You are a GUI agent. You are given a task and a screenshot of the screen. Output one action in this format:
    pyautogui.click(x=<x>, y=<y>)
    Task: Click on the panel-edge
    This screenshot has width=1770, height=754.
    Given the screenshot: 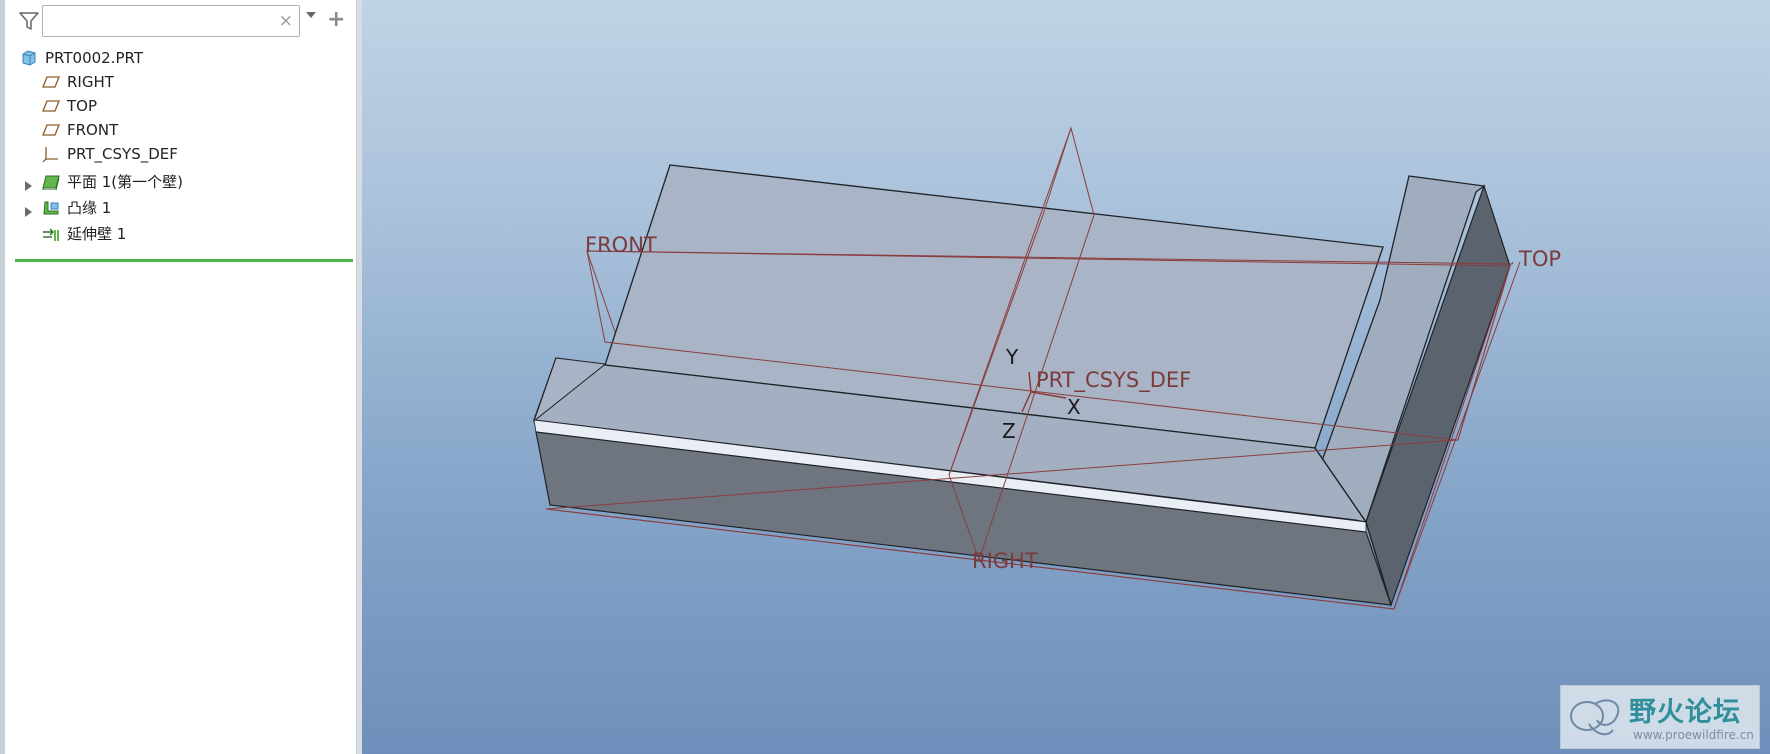 What is the action you would take?
    pyautogui.click(x=2, y=377)
    